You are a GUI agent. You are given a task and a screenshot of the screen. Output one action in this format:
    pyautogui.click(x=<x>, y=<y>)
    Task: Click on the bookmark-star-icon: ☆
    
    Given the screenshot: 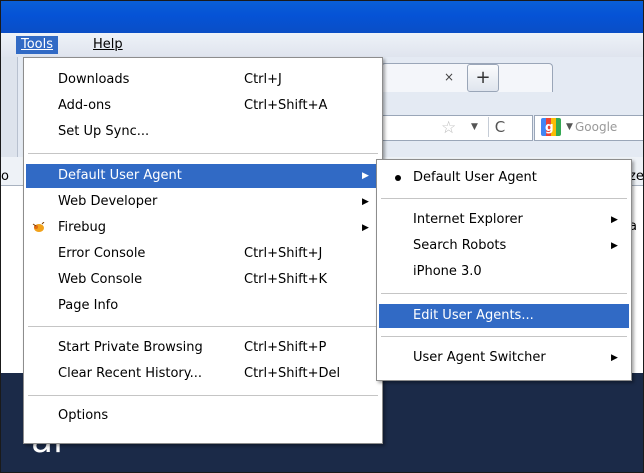 What is the action you would take?
    pyautogui.click(x=448, y=128)
    